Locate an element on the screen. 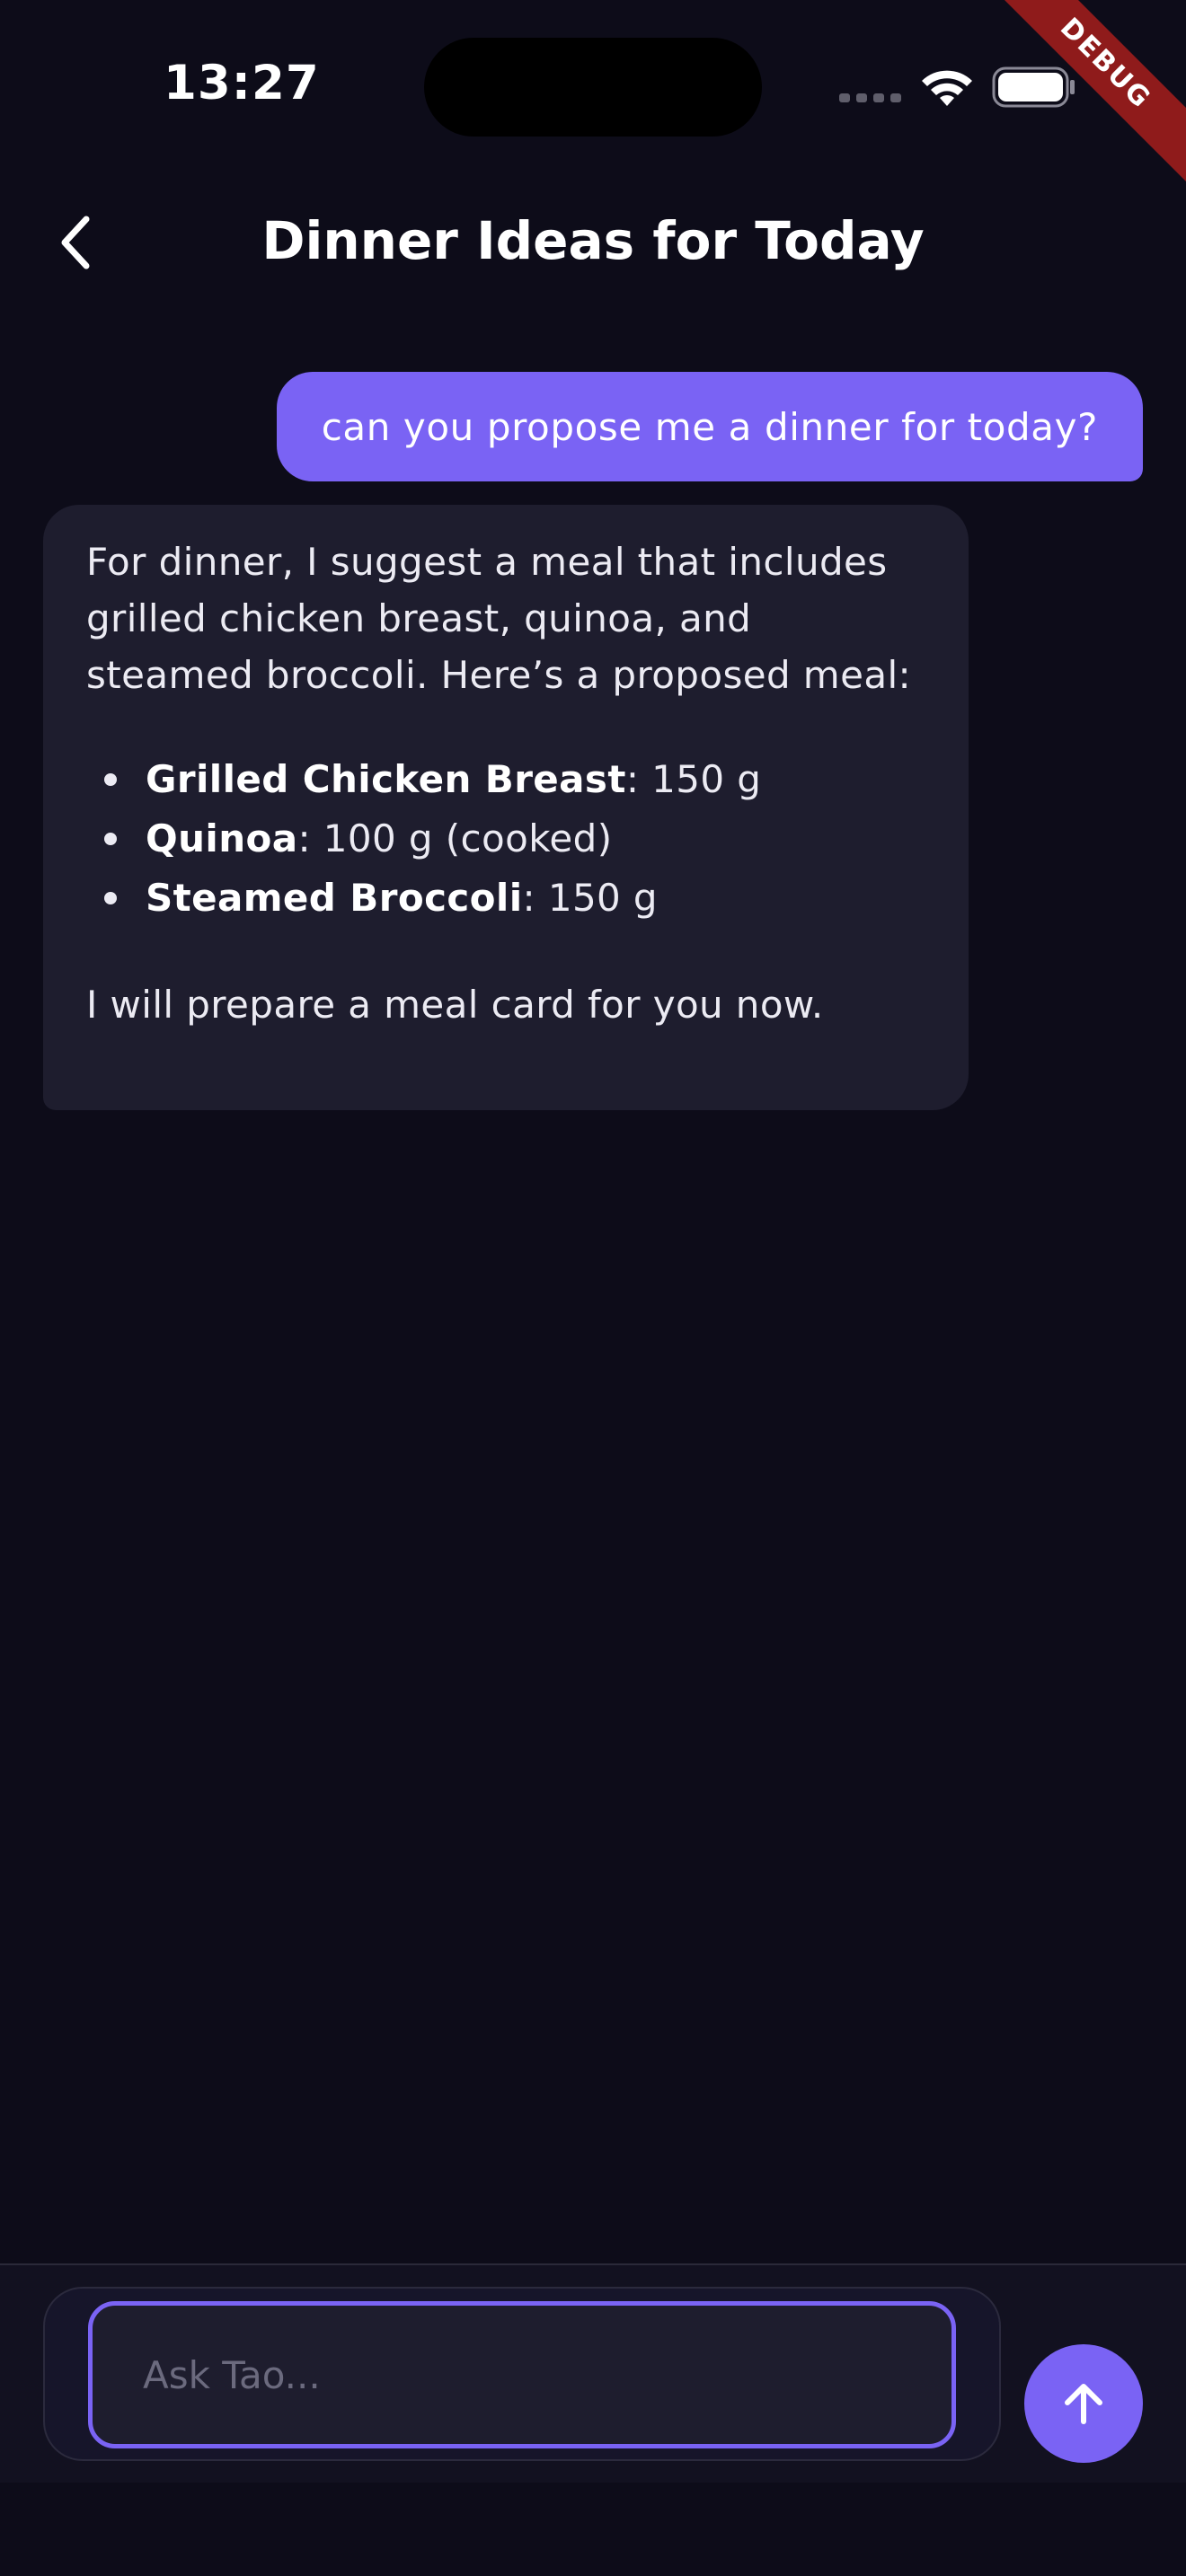 This screenshot has width=1186, height=2576. meal-item: Quinoa: 100 g (cooked) is located at coordinates (505, 839).